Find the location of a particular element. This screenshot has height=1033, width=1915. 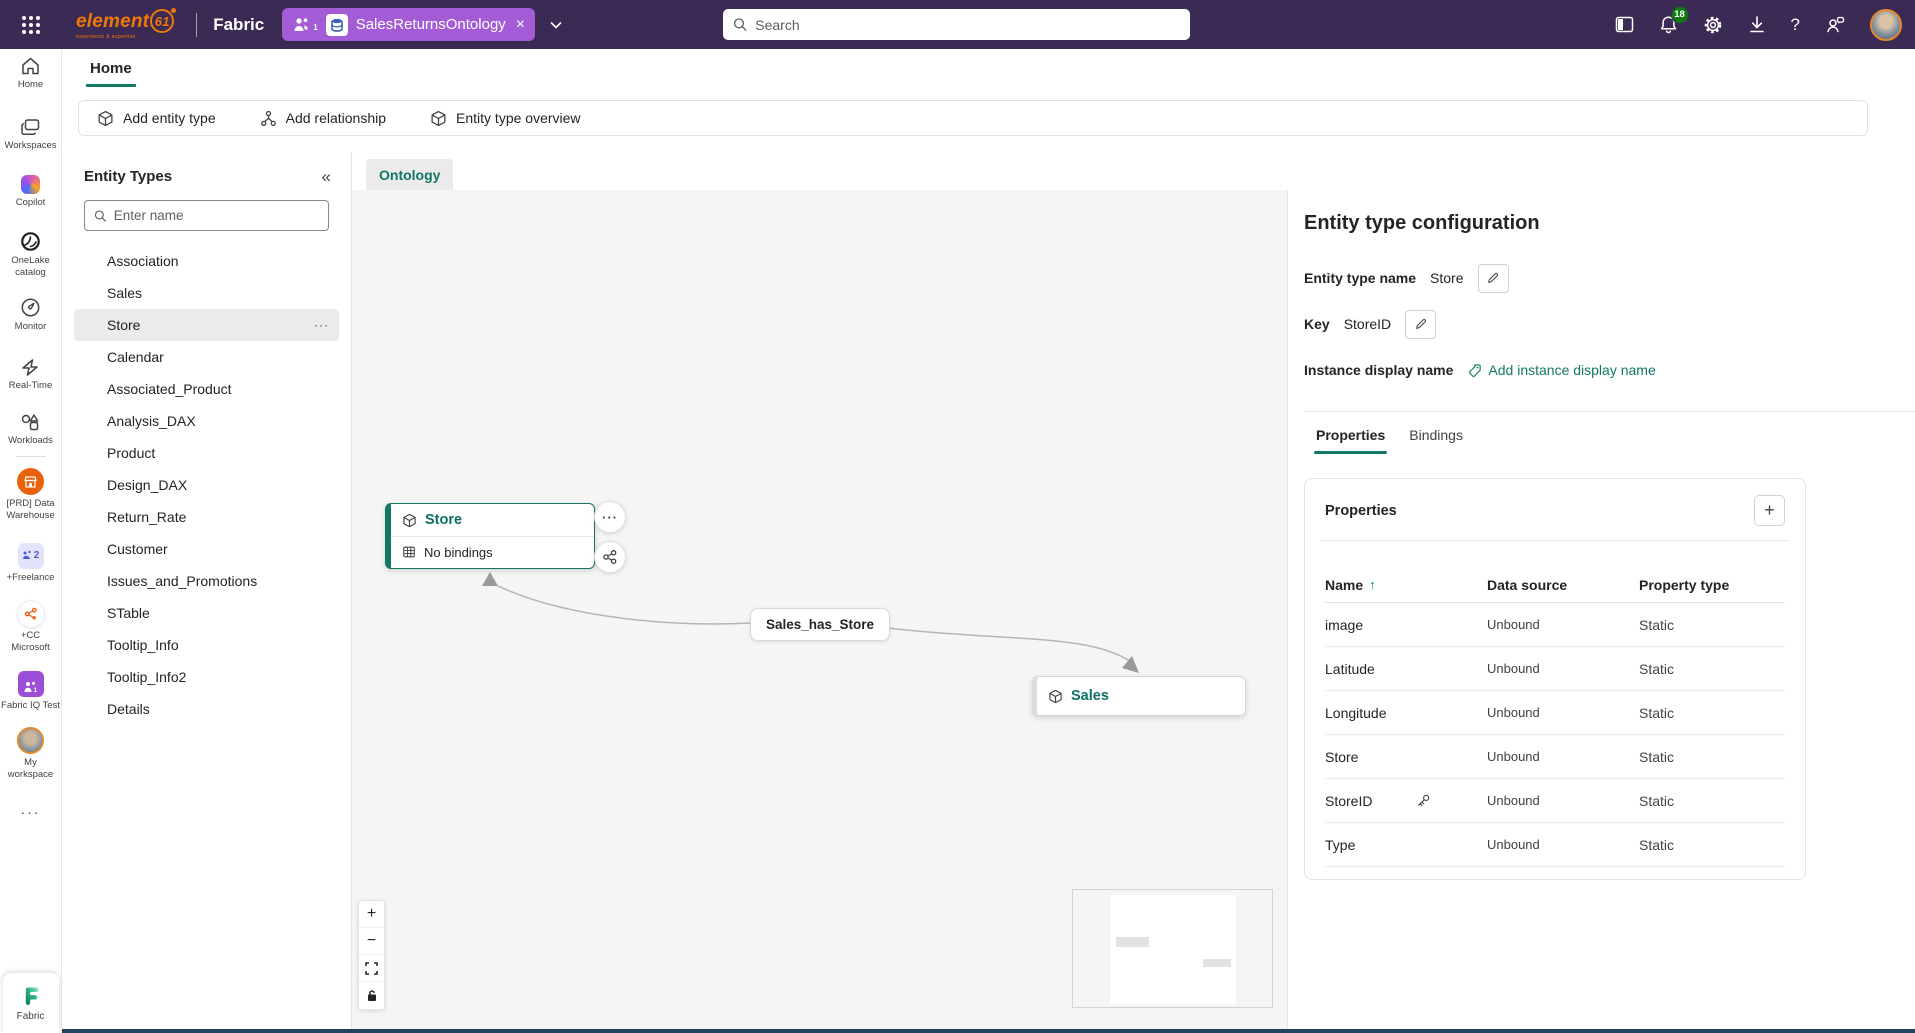

fabric-iq-icon: 1 is located at coordinates (30, 684).